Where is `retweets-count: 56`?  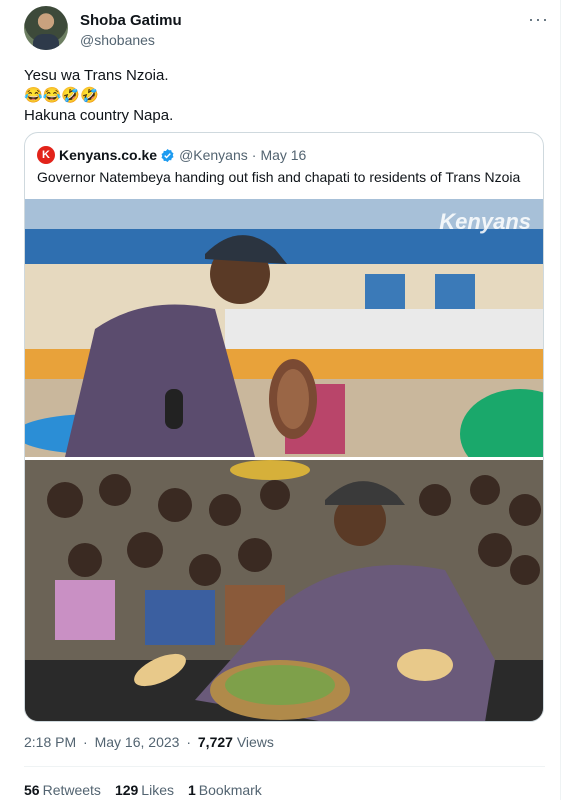
retweets-count: 56 is located at coordinates (32, 790).